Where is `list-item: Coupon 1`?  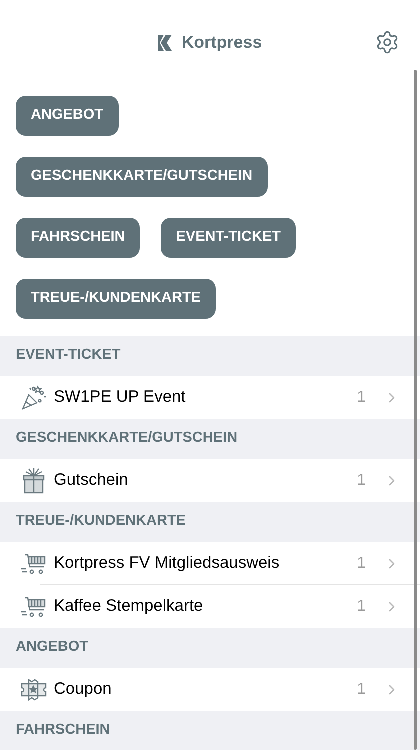
list-item: Coupon 1 is located at coordinates (210, 689).